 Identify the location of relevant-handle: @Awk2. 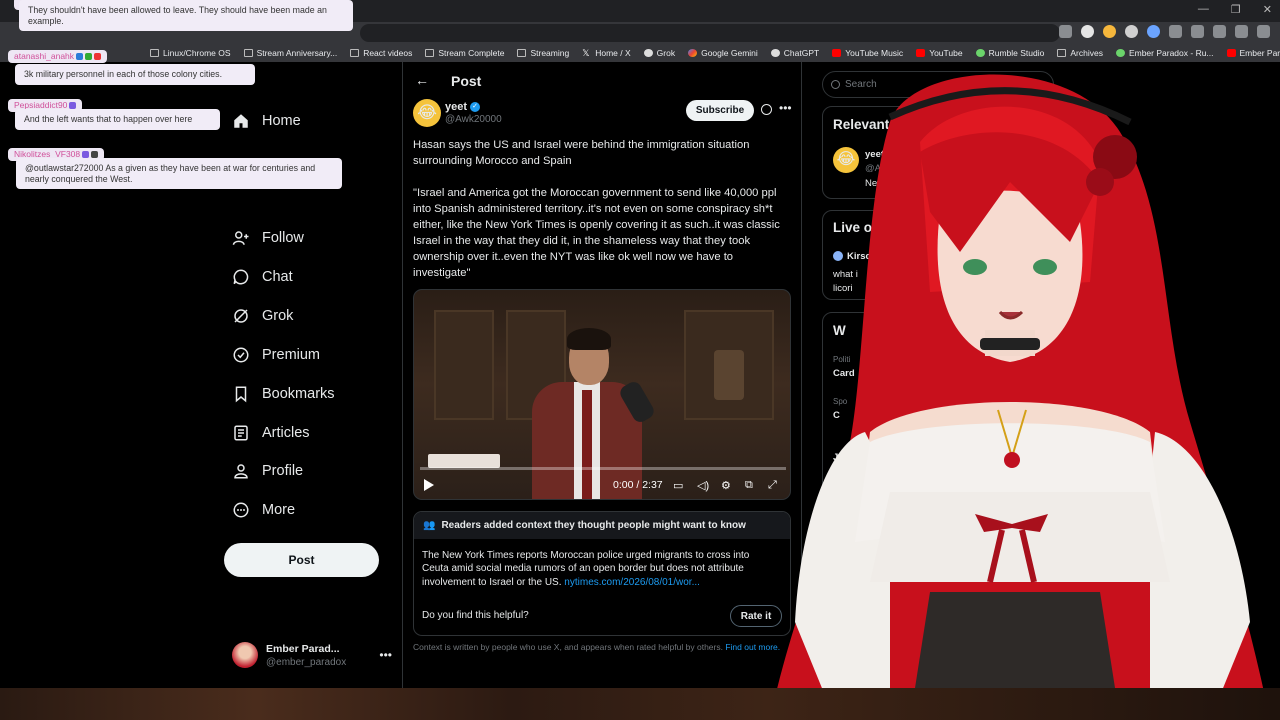
(881, 168).